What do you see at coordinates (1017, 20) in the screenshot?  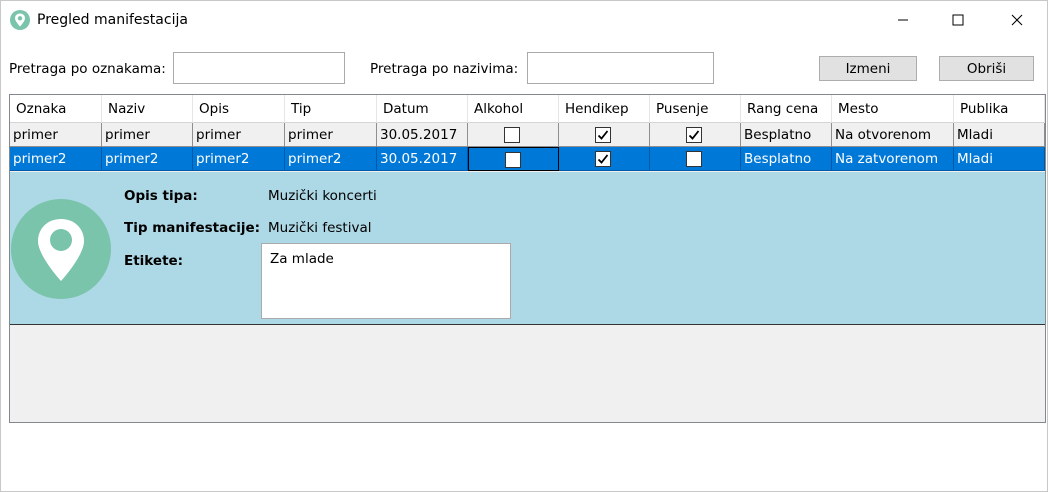 I see `close-button` at bounding box center [1017, 20].